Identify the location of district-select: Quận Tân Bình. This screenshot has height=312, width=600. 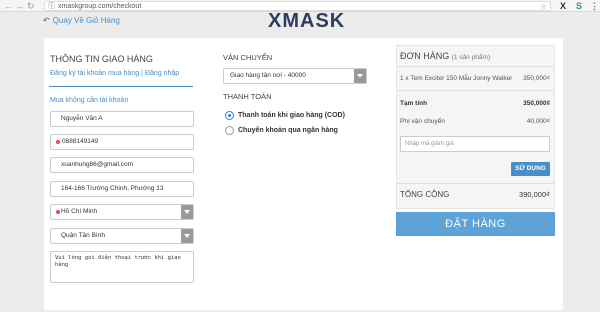
(122, 236).